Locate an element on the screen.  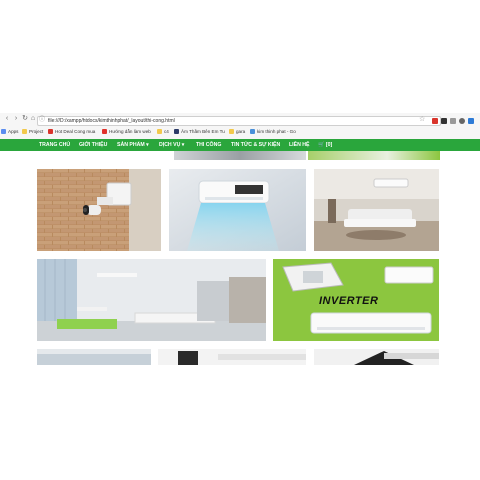
security-camera-image is located at coordinates (99, 210).